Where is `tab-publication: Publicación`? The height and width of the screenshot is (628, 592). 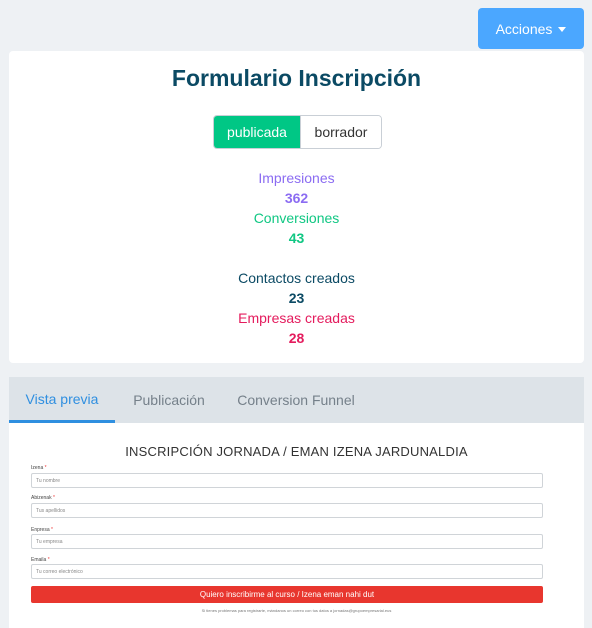 tab-publication: Publicación is located at coordinates (169, 400).